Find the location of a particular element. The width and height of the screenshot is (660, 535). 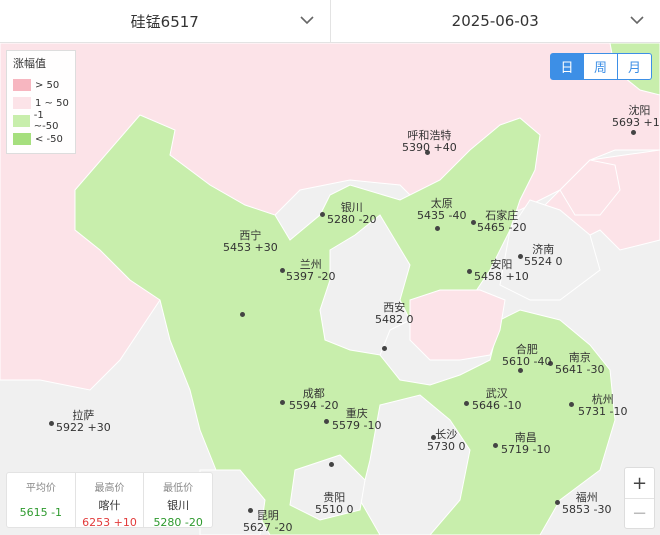

legend-item: < -50 is located at coordinates (41, 139).